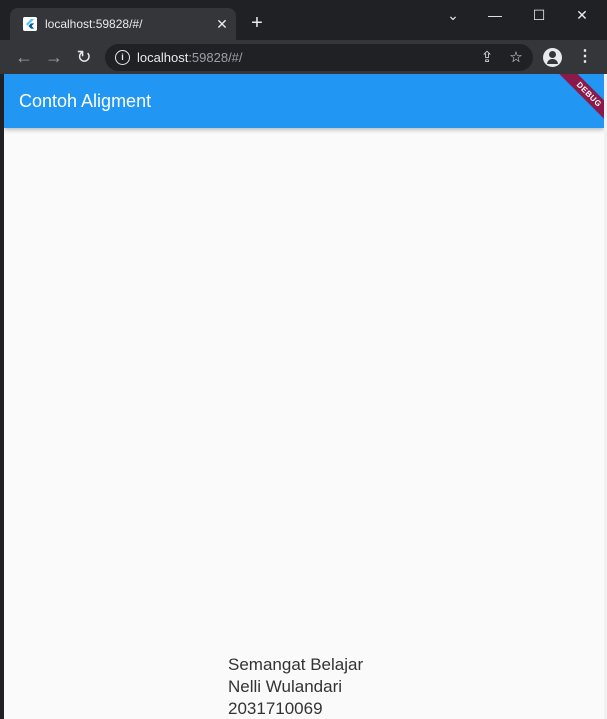  Describe the element at coordinates (24, 57) in the screenshot. I see `back-button: ←` at that location.